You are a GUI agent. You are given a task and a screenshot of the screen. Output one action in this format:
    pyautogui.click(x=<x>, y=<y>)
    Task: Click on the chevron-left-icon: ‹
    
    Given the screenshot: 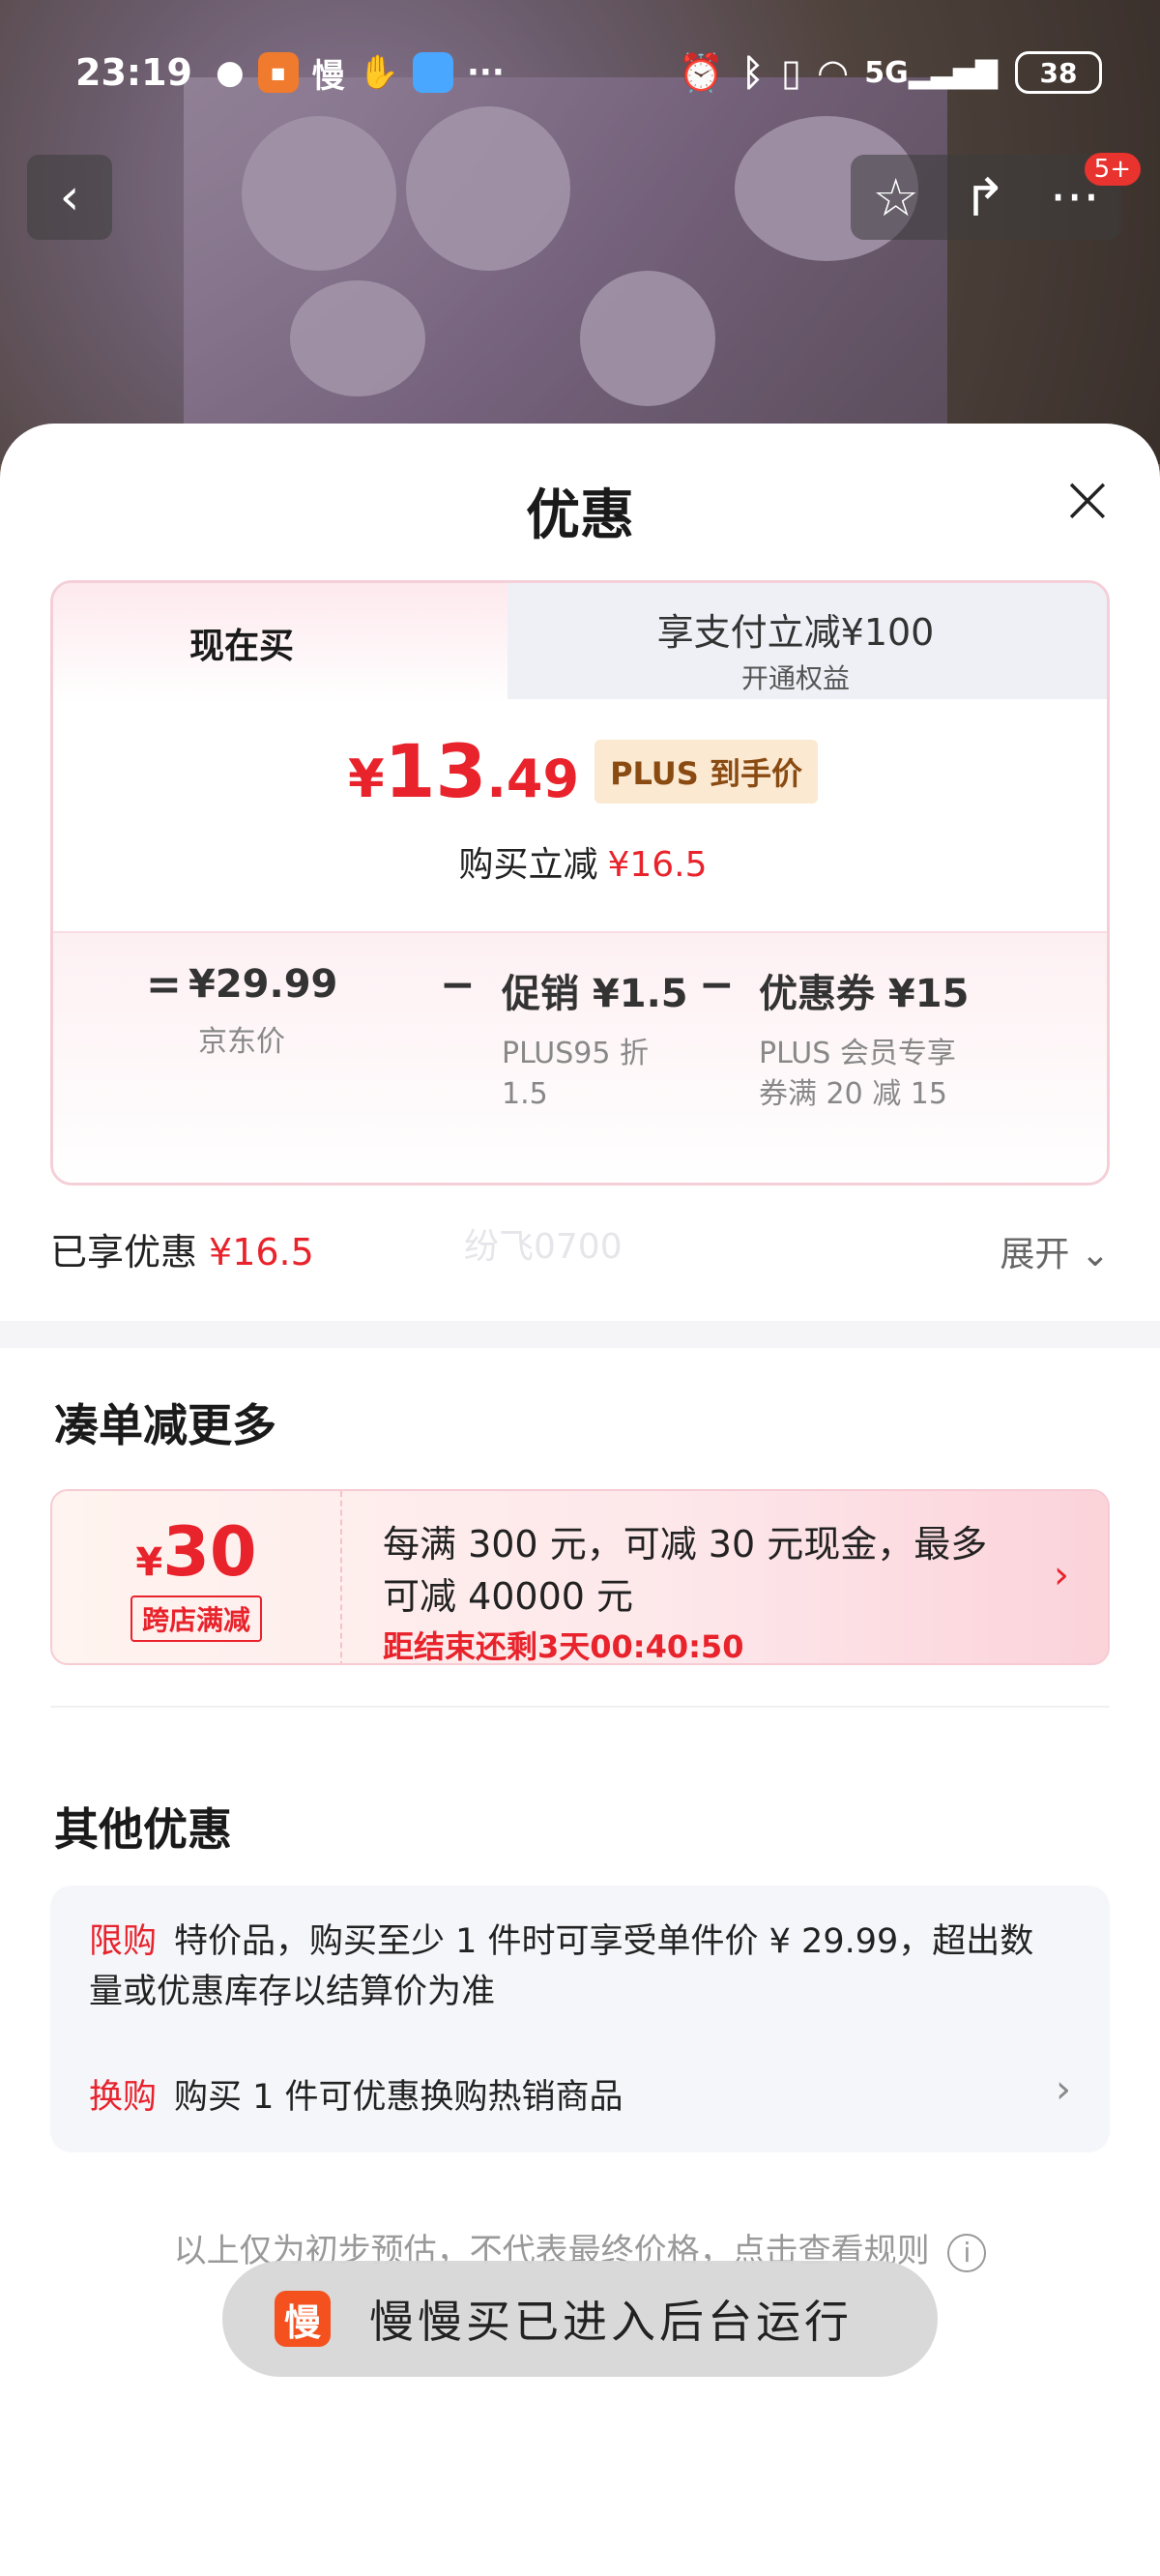 What is the action you would take?
    pyautogui.click(x=69, y=197)
    